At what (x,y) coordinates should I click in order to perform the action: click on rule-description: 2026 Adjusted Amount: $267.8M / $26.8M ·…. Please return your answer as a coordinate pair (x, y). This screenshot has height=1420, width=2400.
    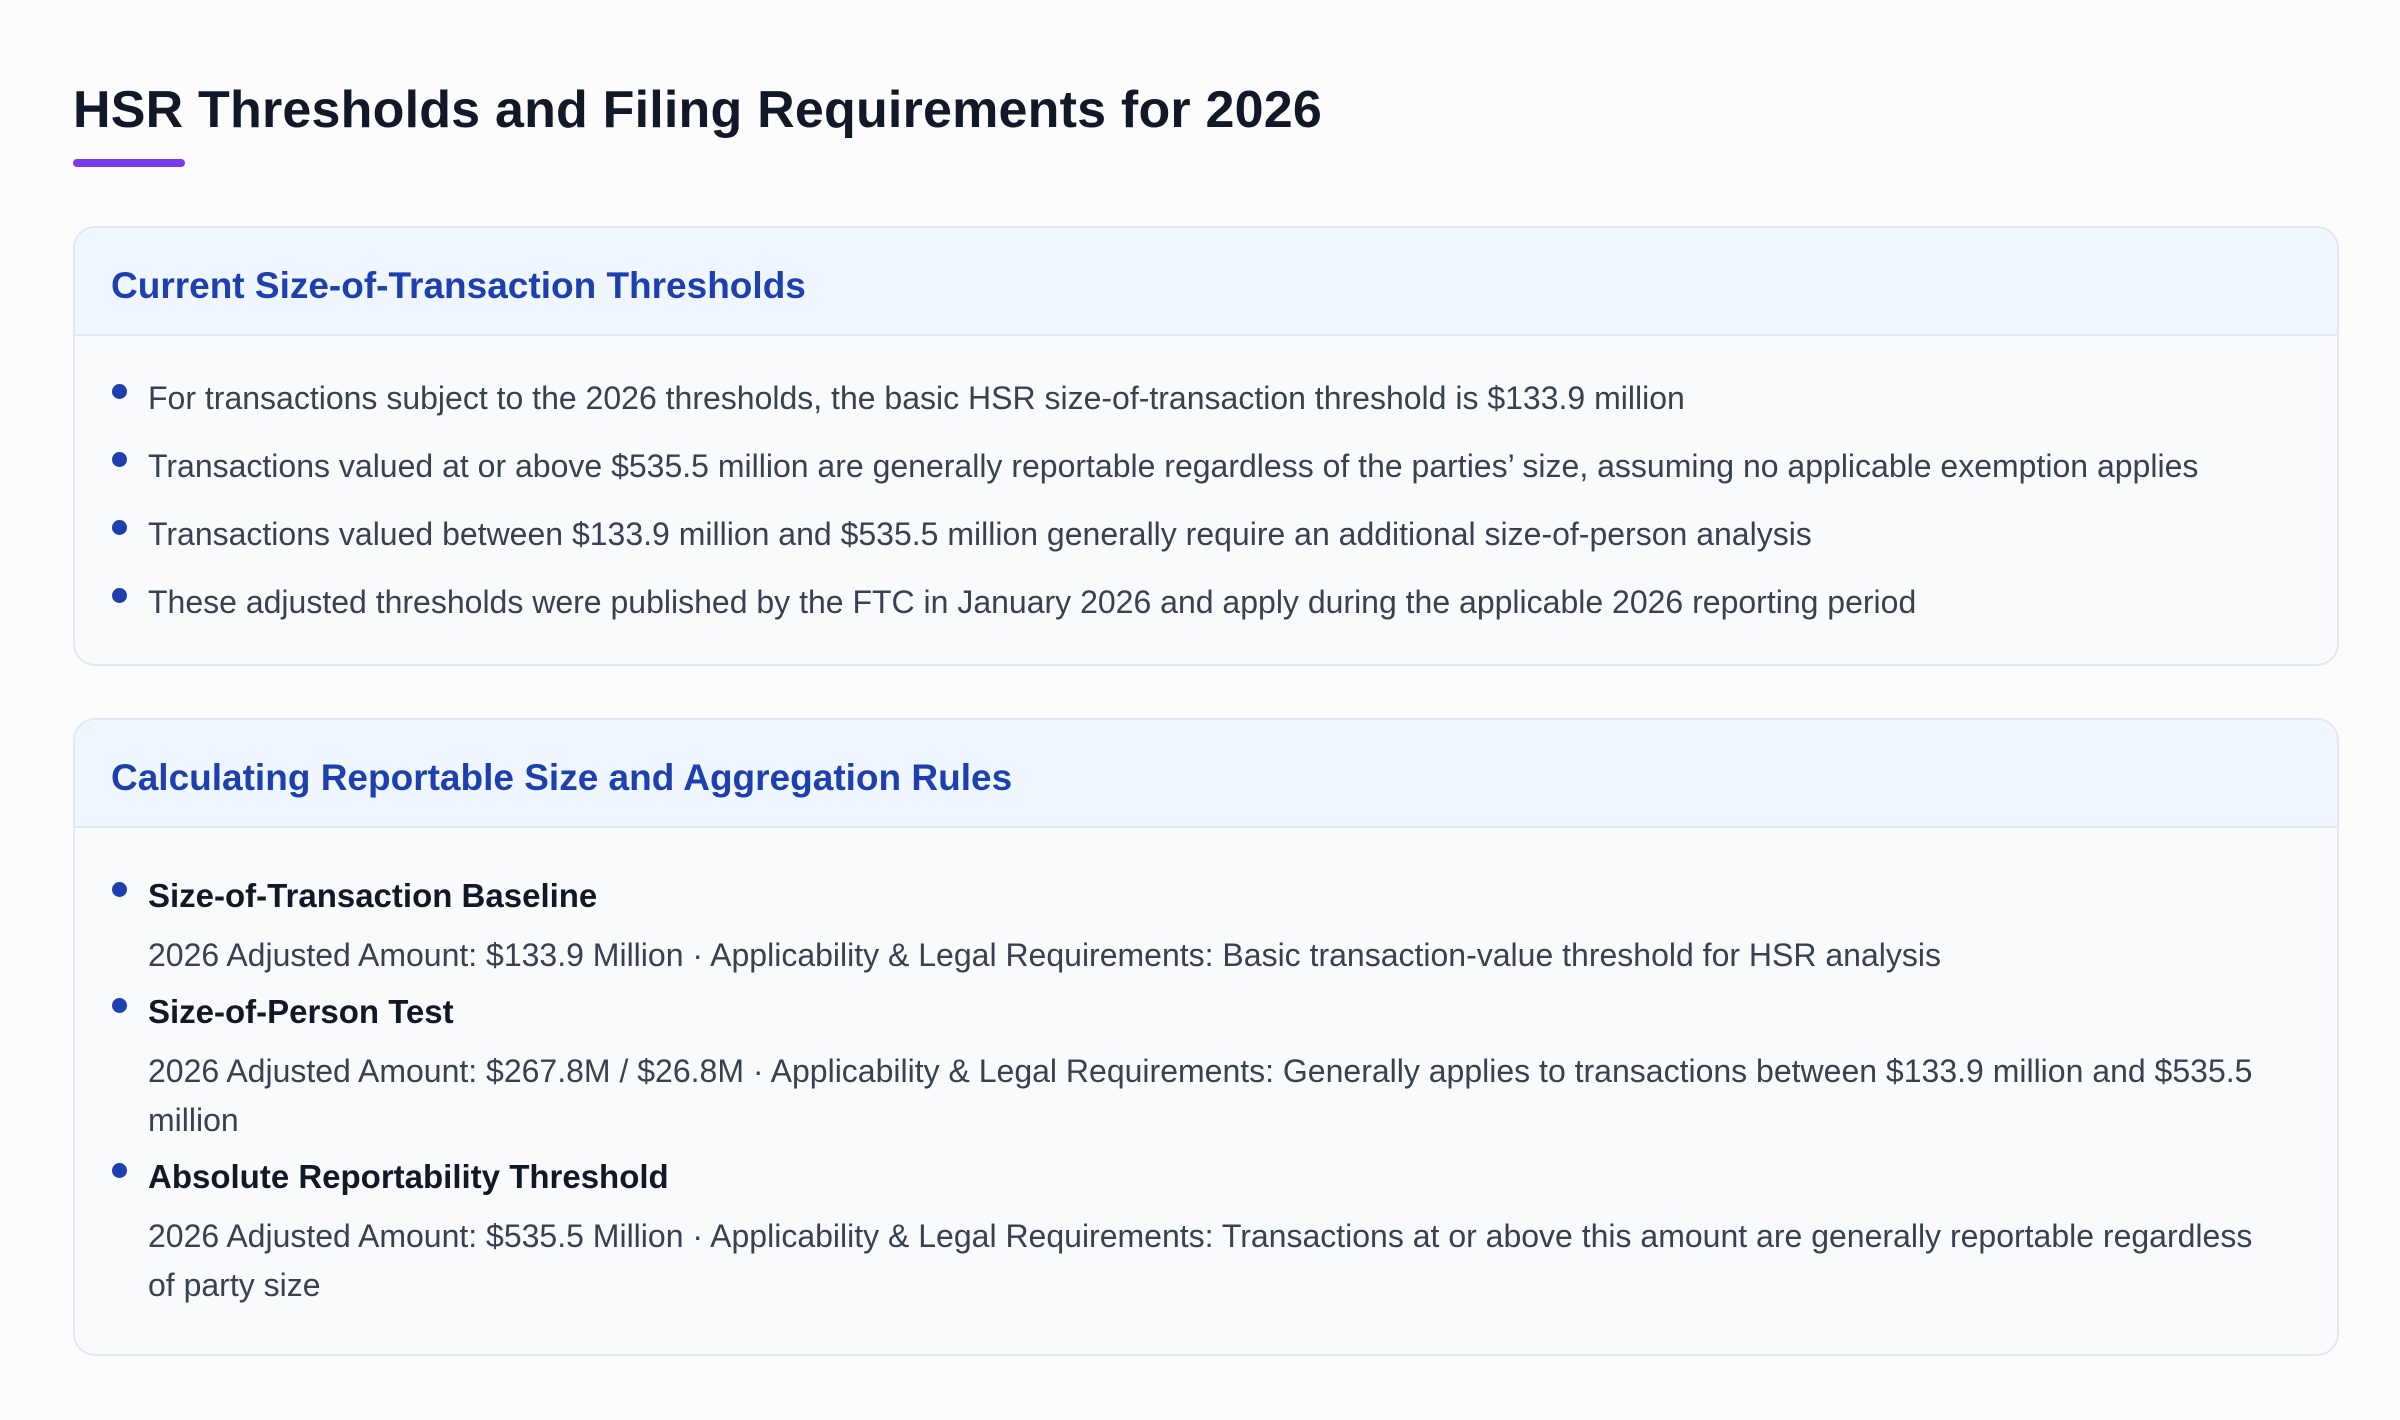
    Looking at the image, I should click on (1200, 1095).